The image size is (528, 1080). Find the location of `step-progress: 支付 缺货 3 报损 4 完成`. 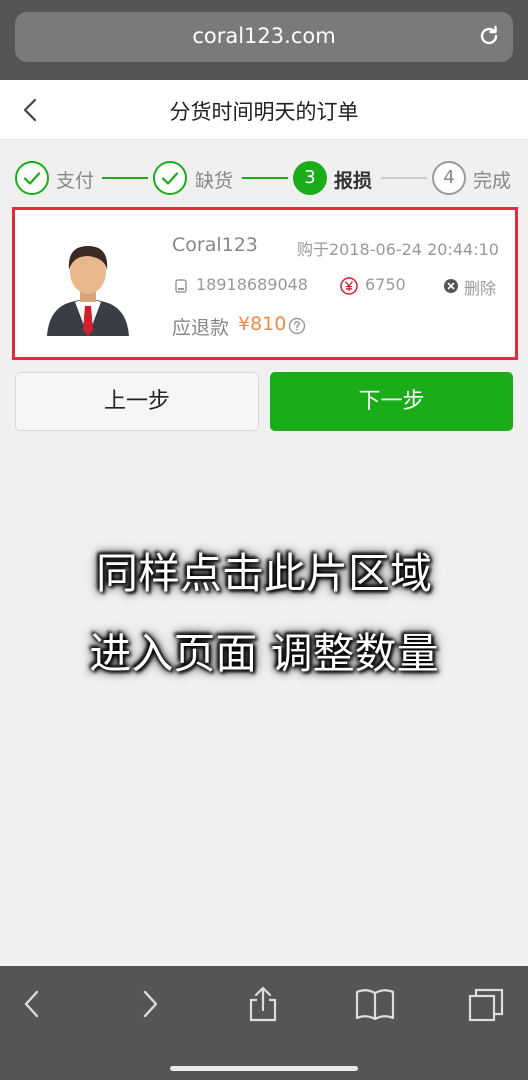

step-progress: 支付 缺货 3 报损 4 完成 is located at coordinates (264, 178).